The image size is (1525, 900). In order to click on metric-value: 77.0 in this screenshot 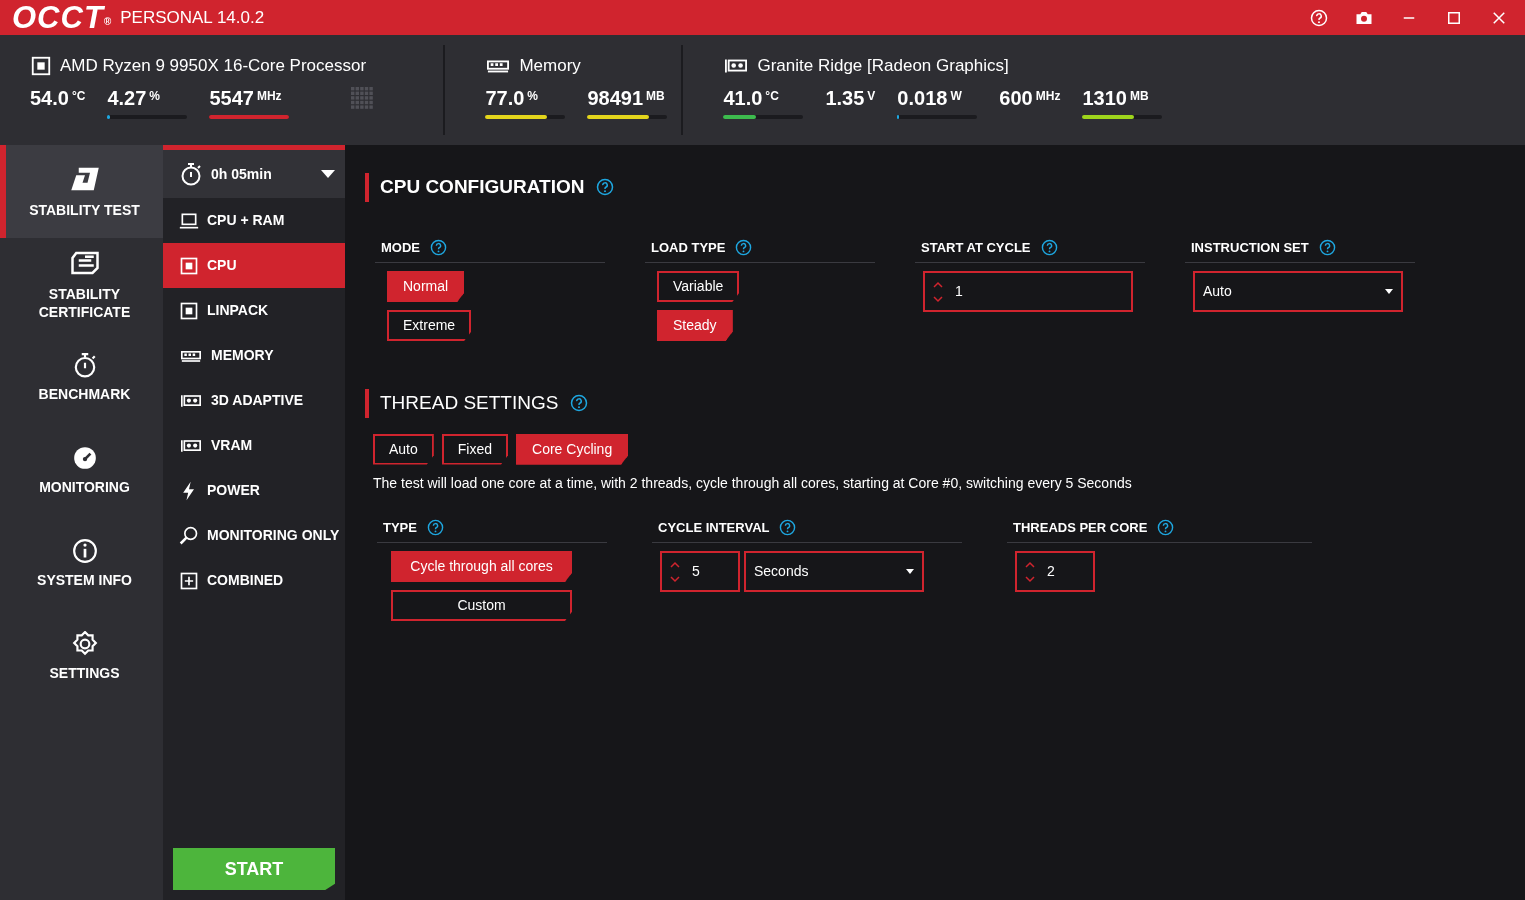, I will do `click(505, 98)`.